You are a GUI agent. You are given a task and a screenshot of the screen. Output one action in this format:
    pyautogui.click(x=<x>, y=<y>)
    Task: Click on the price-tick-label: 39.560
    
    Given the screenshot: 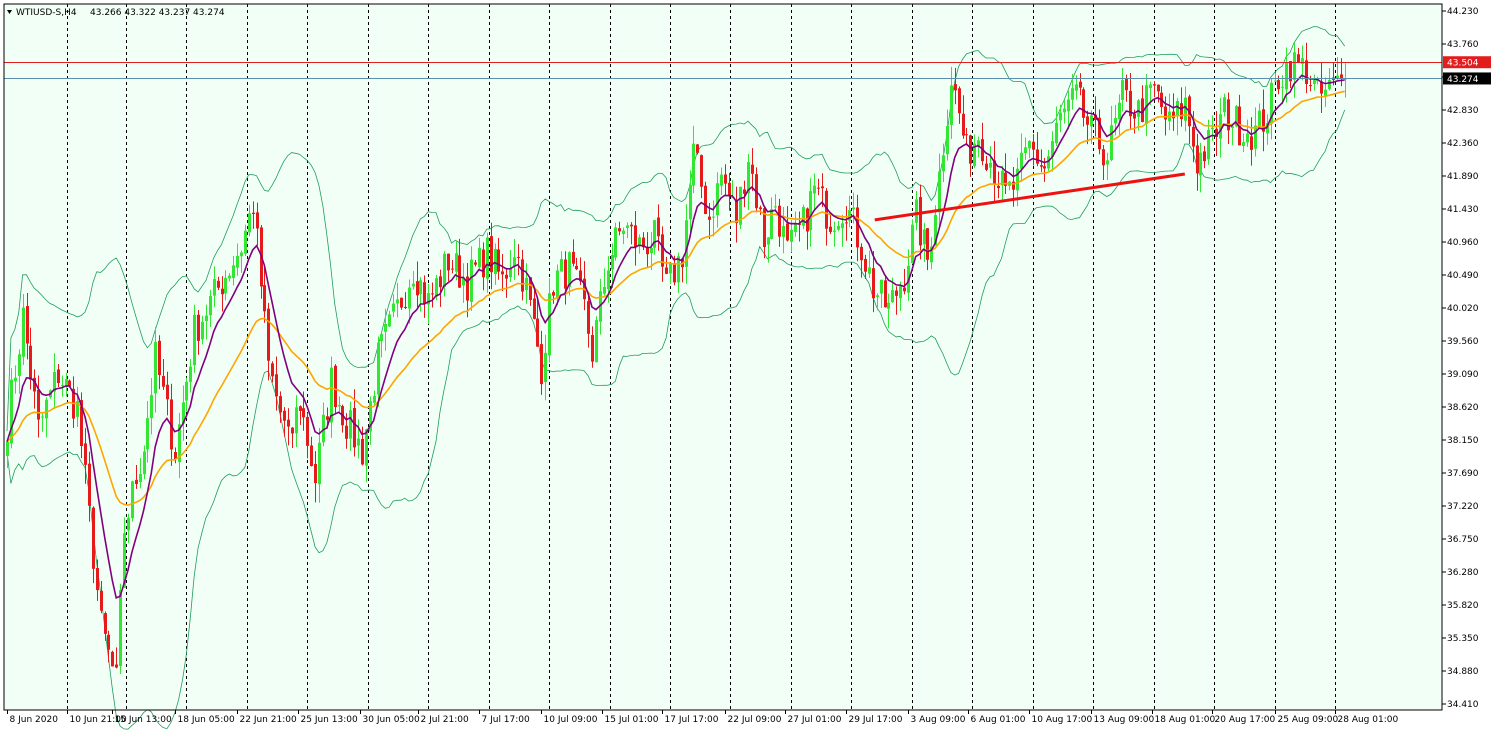 What is the action you would take?
    pyautogui.click(x=1463, y=342)
    